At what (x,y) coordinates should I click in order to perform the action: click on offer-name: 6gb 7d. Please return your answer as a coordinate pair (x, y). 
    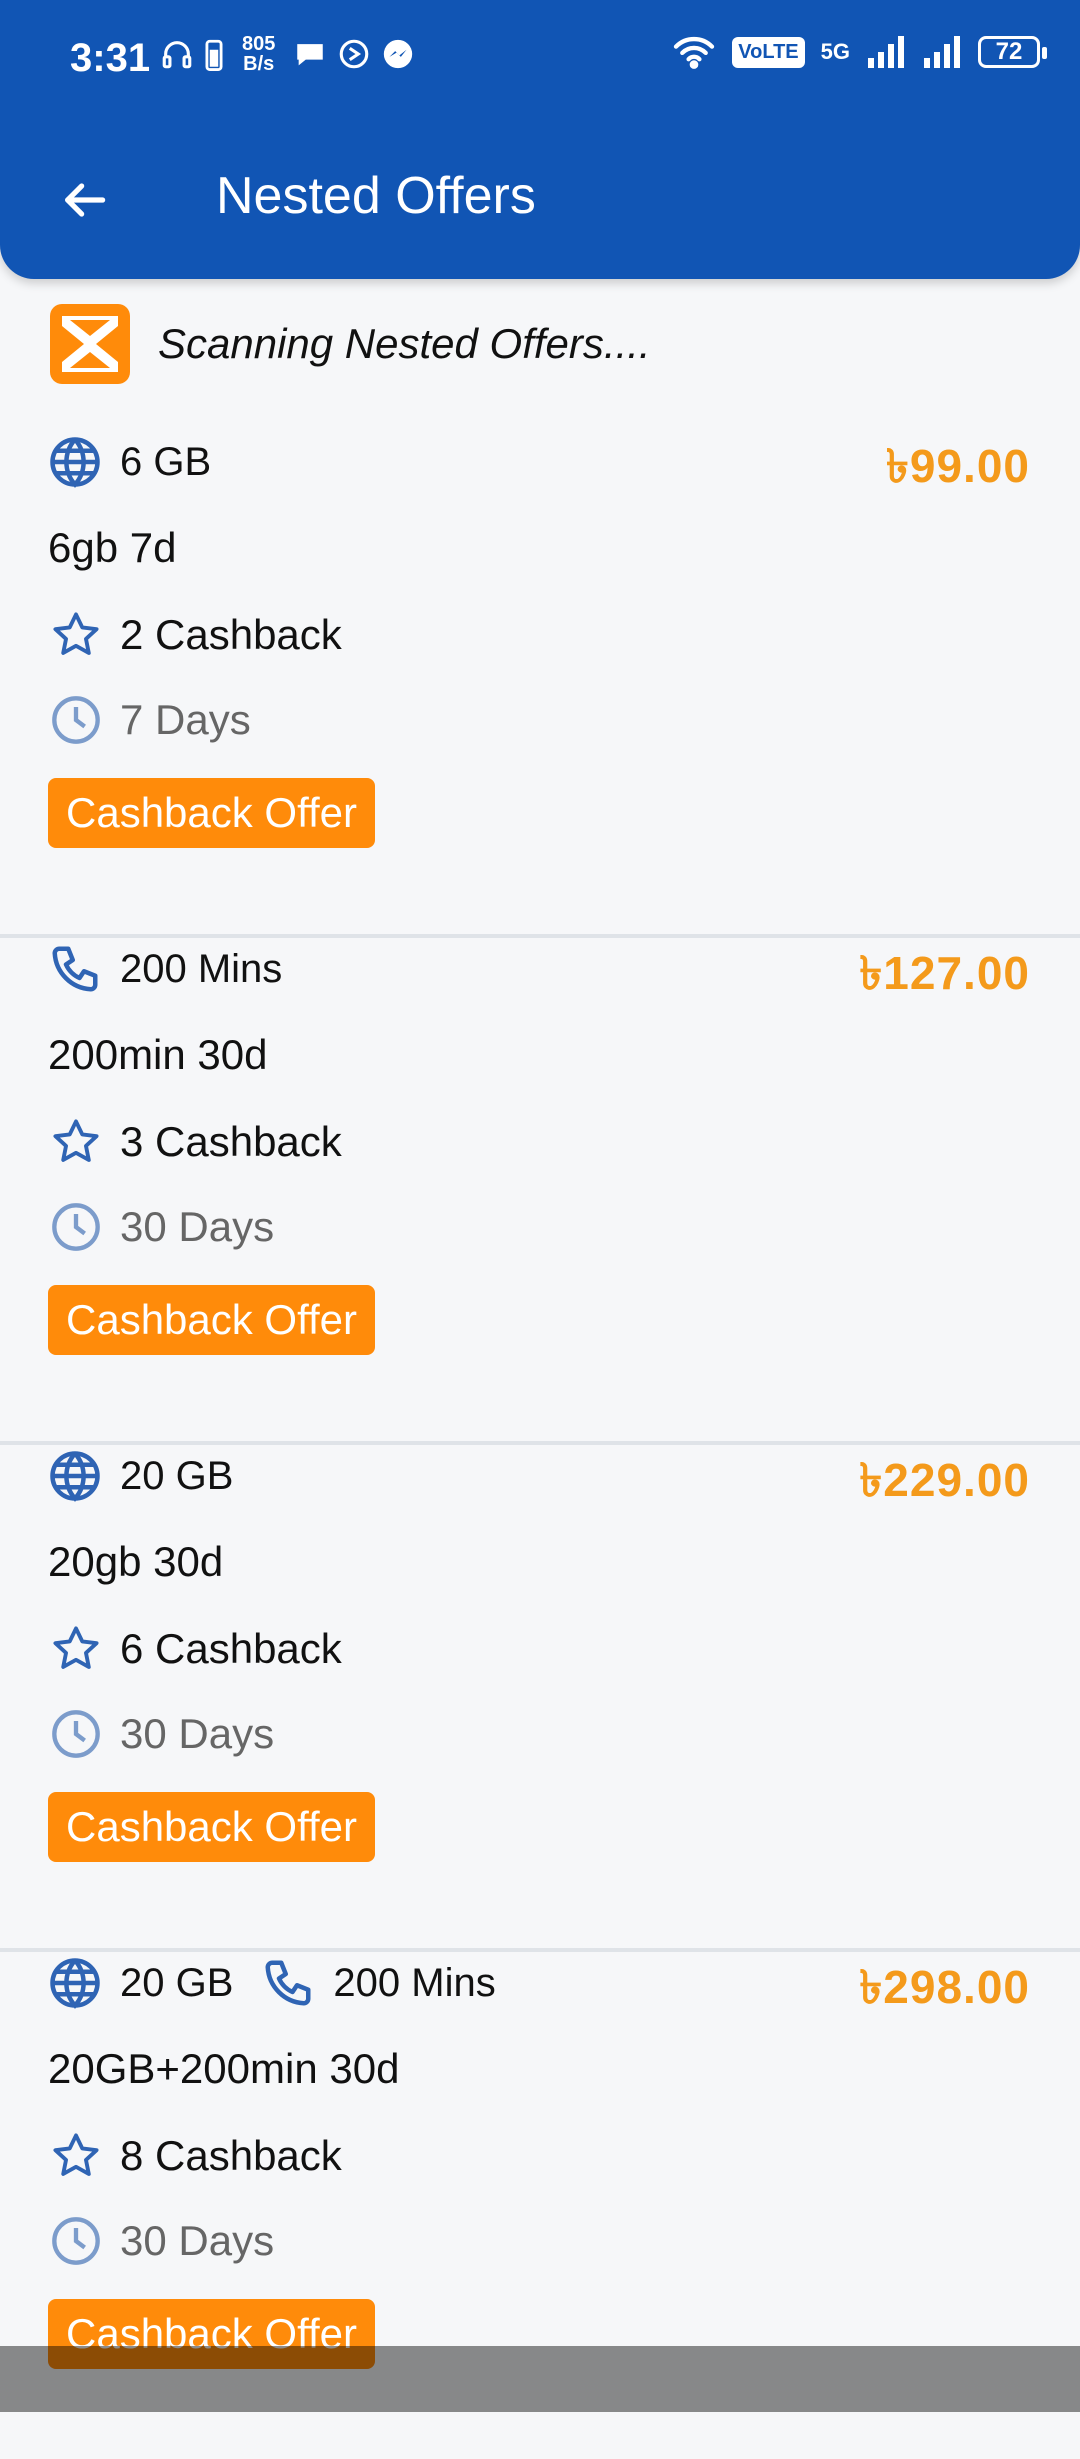
    Looking at the image, I should click on (112, 547).